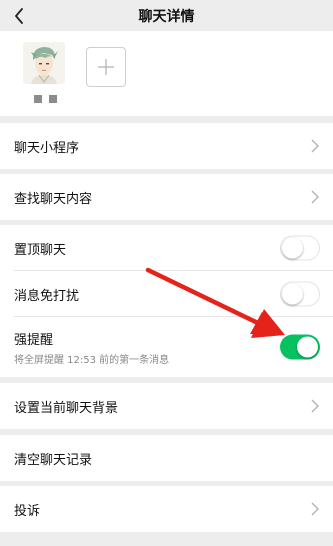 The image size is (333, 546). Describe the element at coordinates (53, 460) in the screenshot. I see `cell-label: 清空聊天记录` at that location.